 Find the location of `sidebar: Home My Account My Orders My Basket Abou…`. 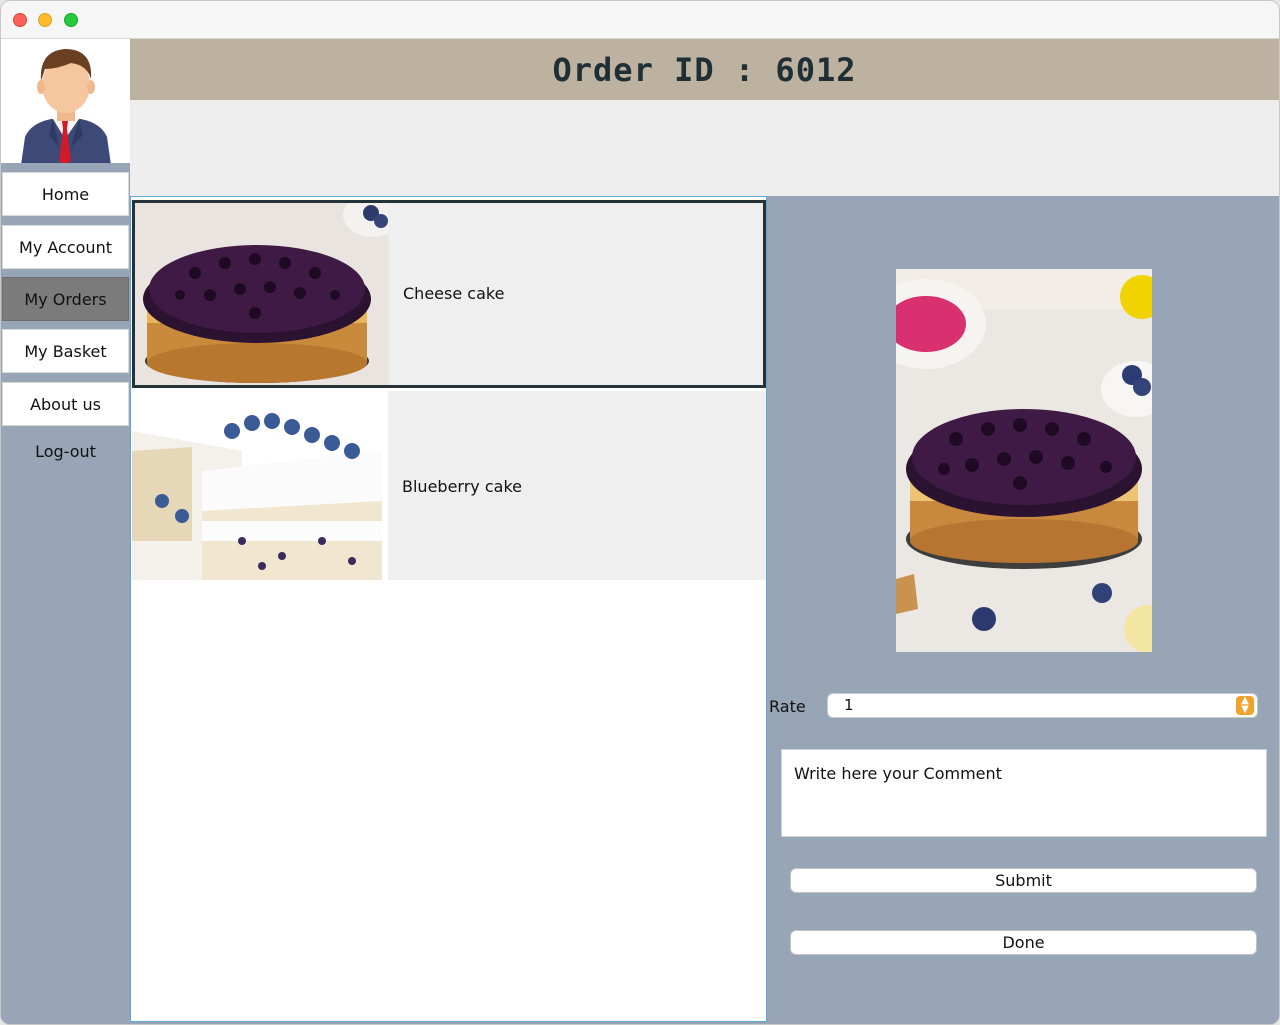

sidebar: Home My Account My Orders My Basket Abou… is located at coordinates (65, 531).